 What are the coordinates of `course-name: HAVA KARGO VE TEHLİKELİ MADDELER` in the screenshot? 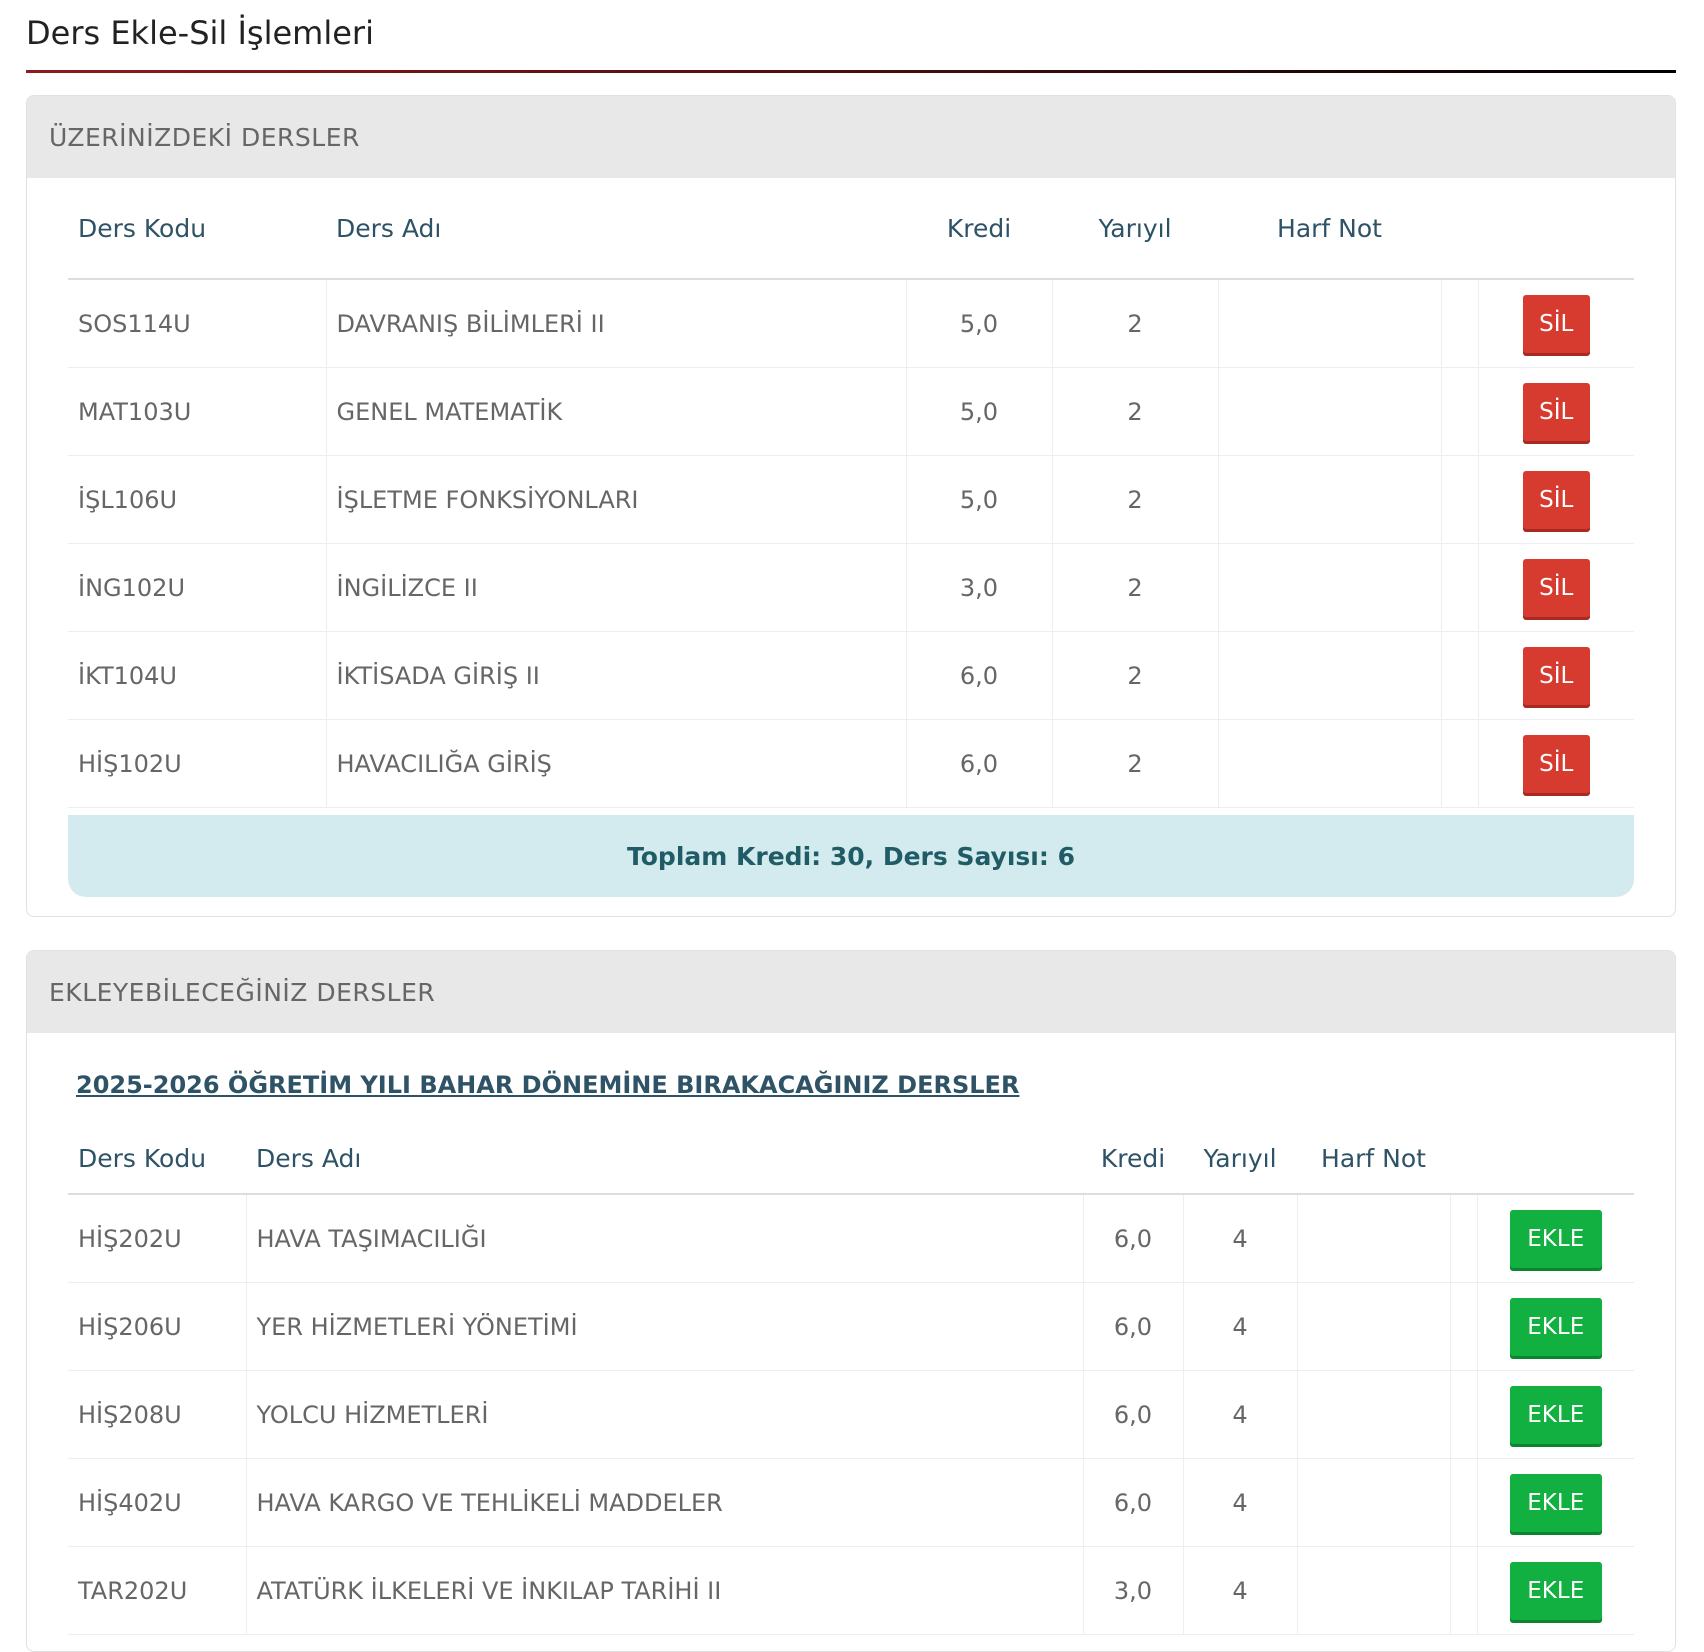 It's located at (665, 1502).